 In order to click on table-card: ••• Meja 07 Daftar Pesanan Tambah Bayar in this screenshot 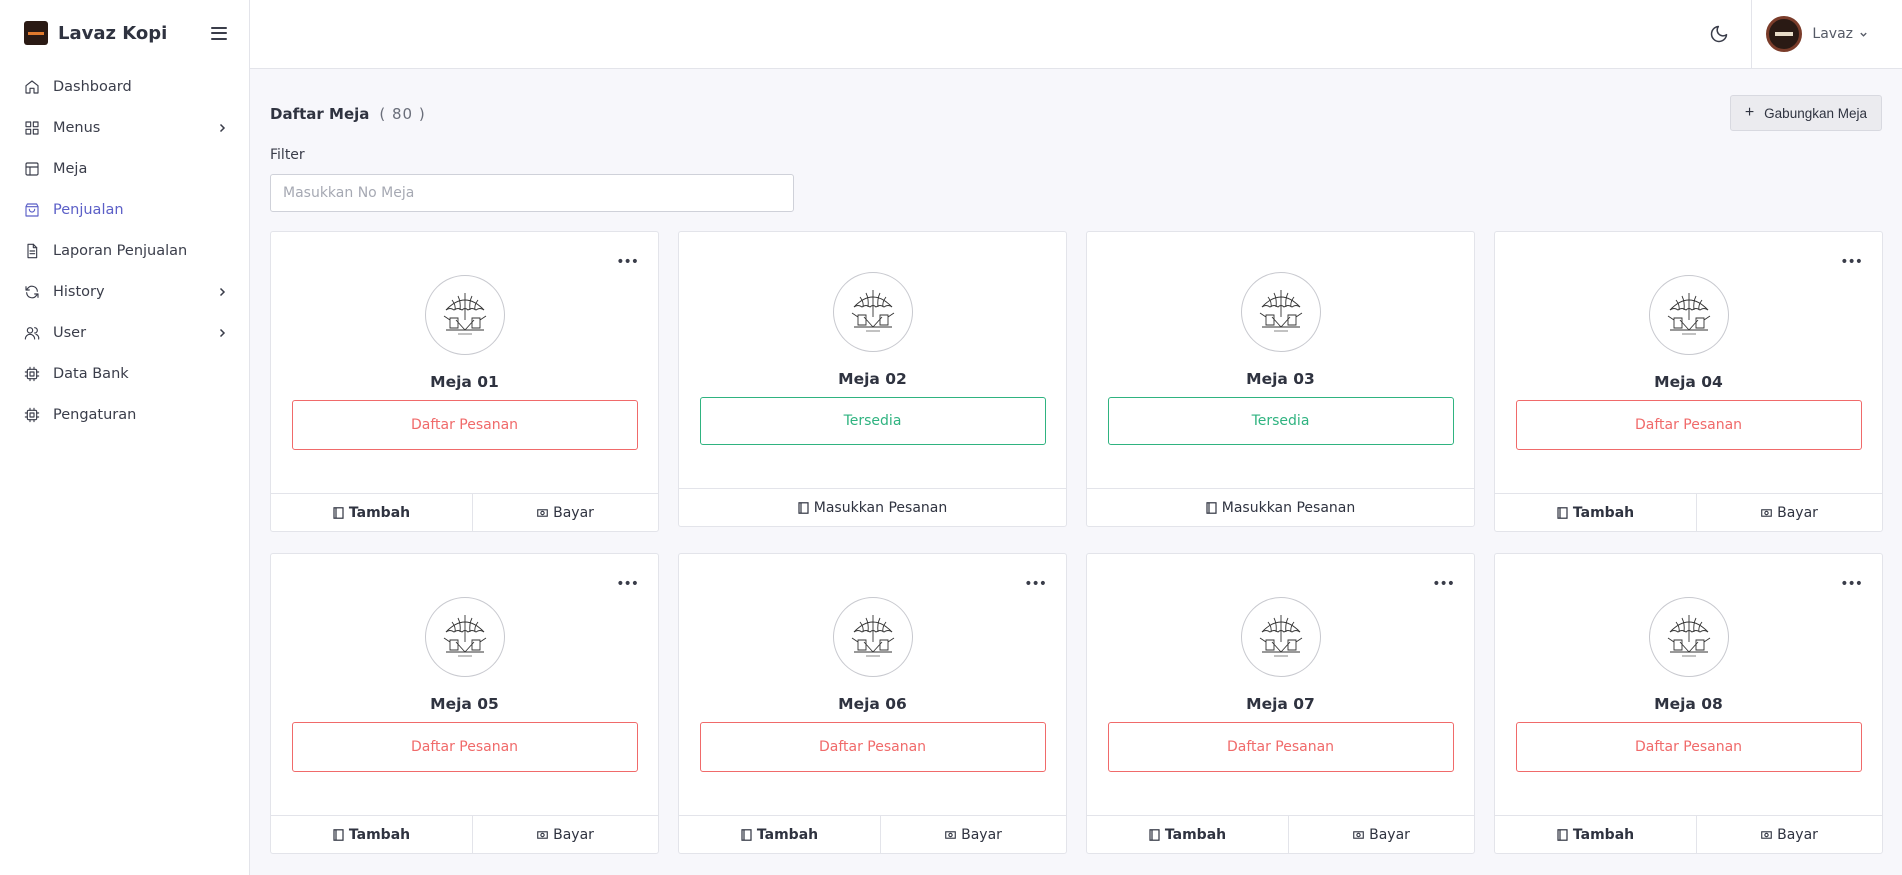, I will do `click(1280, 703)`.